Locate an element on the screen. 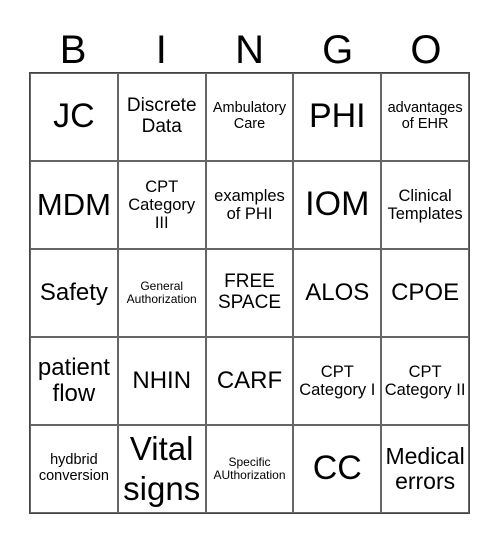 The height and width of the screenshot is (544, 500). bingo-cell: MDM is located at coordinates (74, 205).